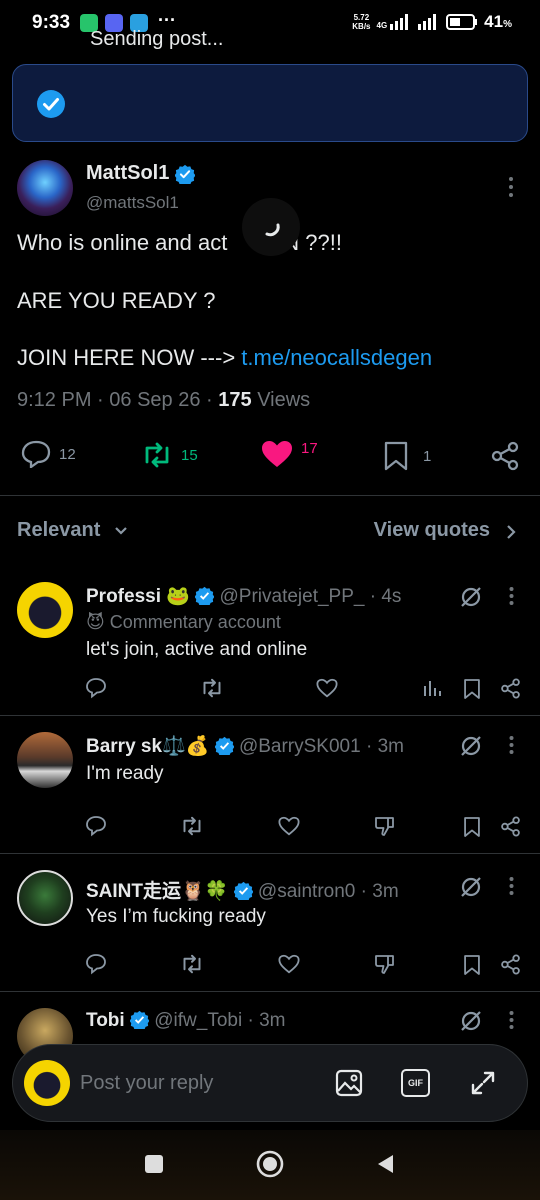  Describe the element at coordinates (47, 1083) in the screenshot. I see `my-avatar` at that location.